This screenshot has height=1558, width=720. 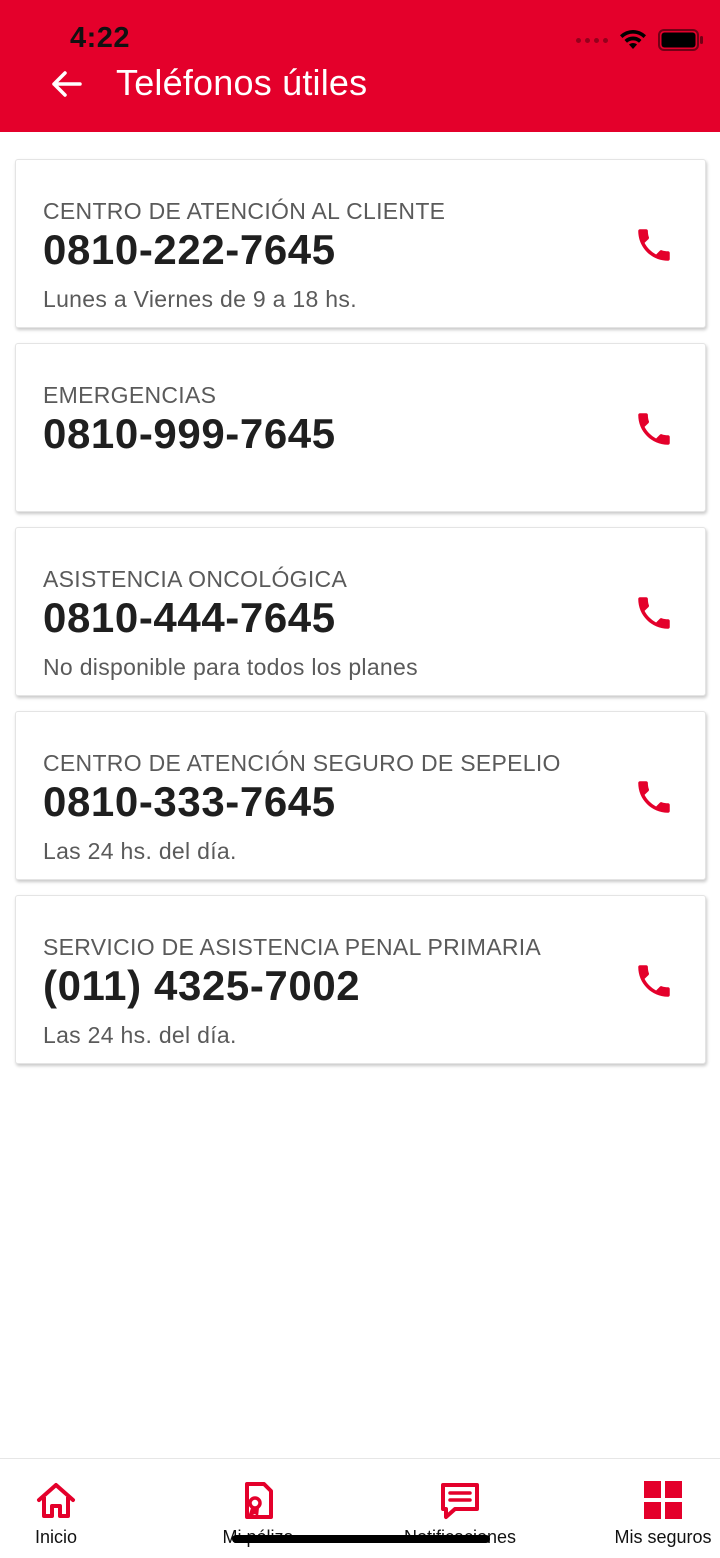 I want to click on status-icons, so click(x=640, y=40).